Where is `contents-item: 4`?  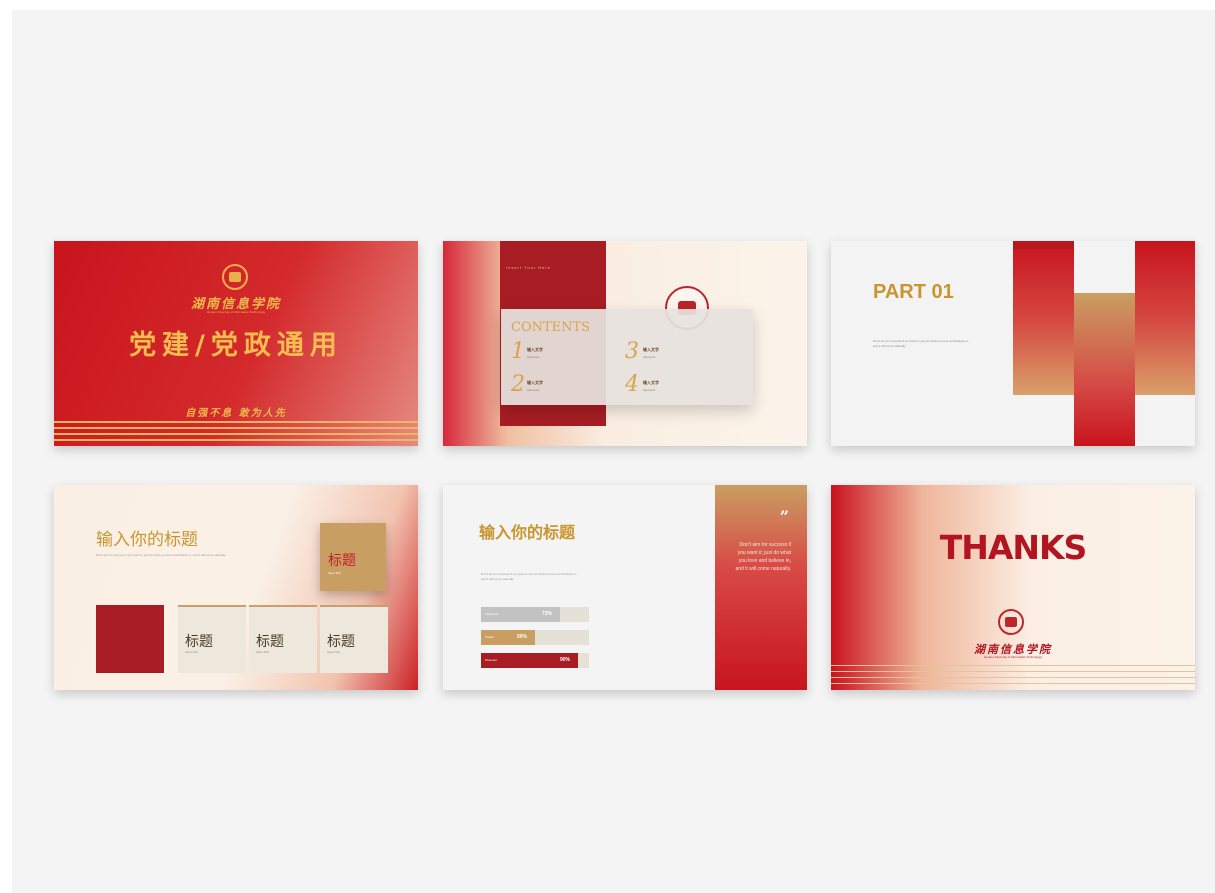
contents-item: 4 is located at coordinates (632, 384).